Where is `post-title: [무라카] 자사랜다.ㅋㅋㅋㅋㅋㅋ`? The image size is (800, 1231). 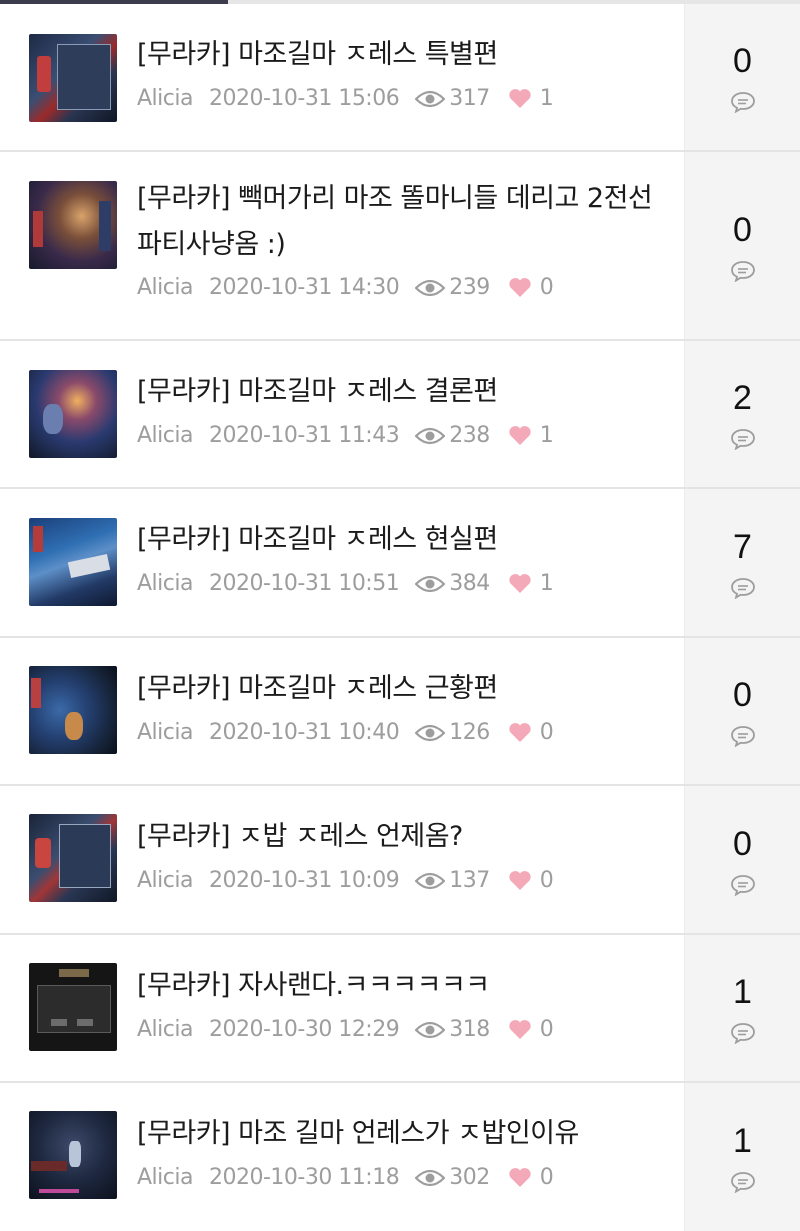 post-title: [무라카] 자사랜다.ㅋㅋㅋㅋㅋㅋ is located at coordinates (397, 986).